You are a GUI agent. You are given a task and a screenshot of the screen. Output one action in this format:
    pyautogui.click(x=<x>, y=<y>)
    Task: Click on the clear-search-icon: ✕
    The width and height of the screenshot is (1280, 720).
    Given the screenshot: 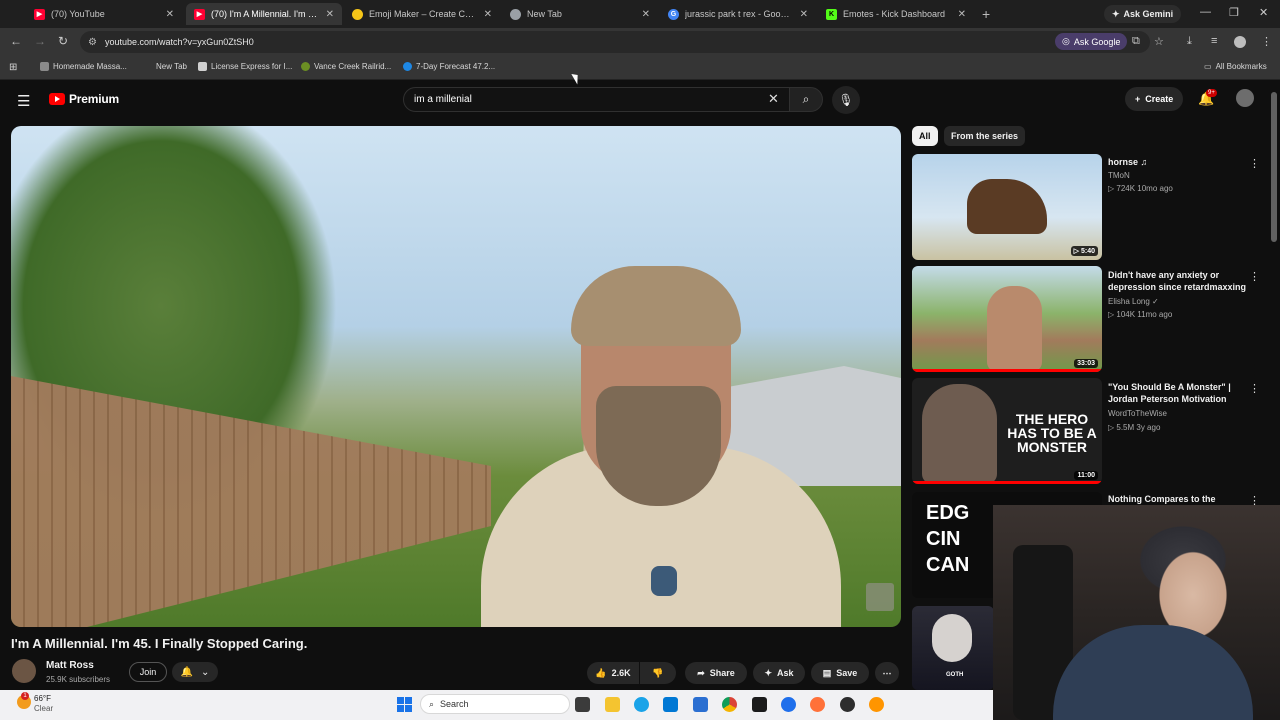 What is the action you would take?
    pyautogui.click(x=773, y=99)
    